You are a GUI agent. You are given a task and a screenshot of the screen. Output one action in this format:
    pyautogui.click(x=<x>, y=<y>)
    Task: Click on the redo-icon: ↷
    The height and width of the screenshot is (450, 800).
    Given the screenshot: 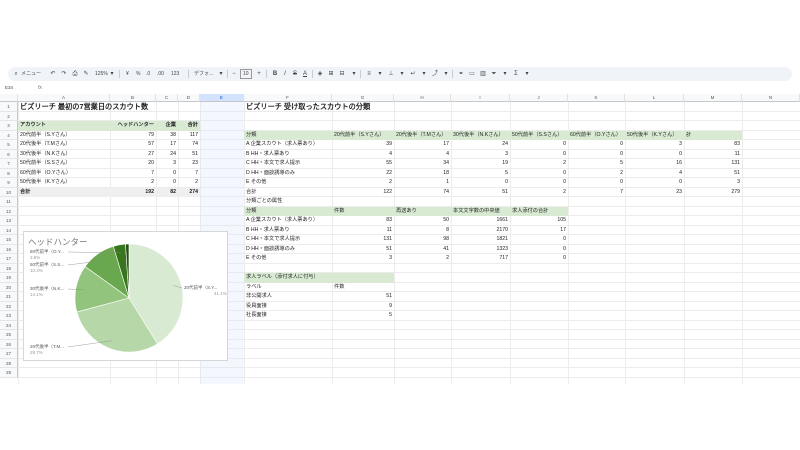 What is the action you would take?
    pyautogui.click(x=64, y=74)
    